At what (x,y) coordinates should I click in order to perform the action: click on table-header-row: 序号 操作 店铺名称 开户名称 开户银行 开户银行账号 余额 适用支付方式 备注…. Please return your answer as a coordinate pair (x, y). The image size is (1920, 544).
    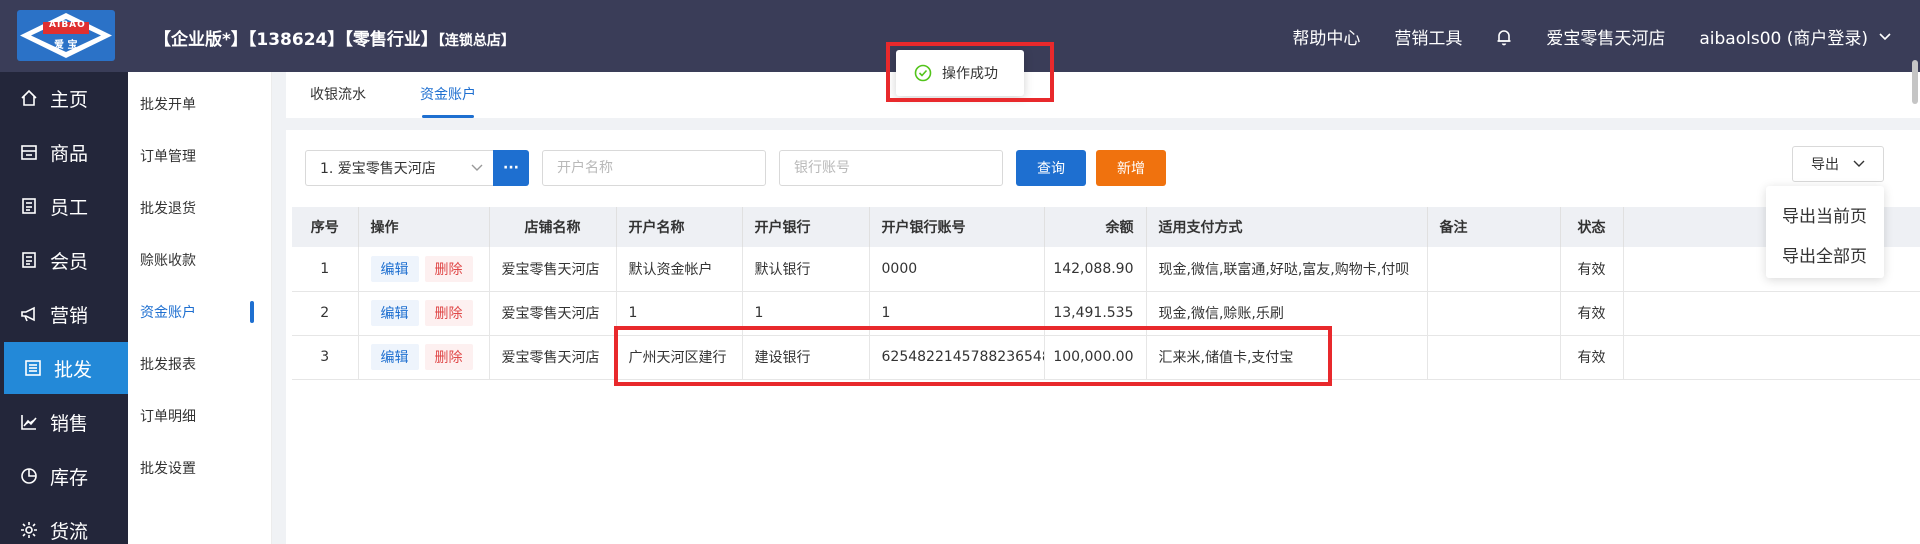
    Looking at the image, I should click on (1106, 227).